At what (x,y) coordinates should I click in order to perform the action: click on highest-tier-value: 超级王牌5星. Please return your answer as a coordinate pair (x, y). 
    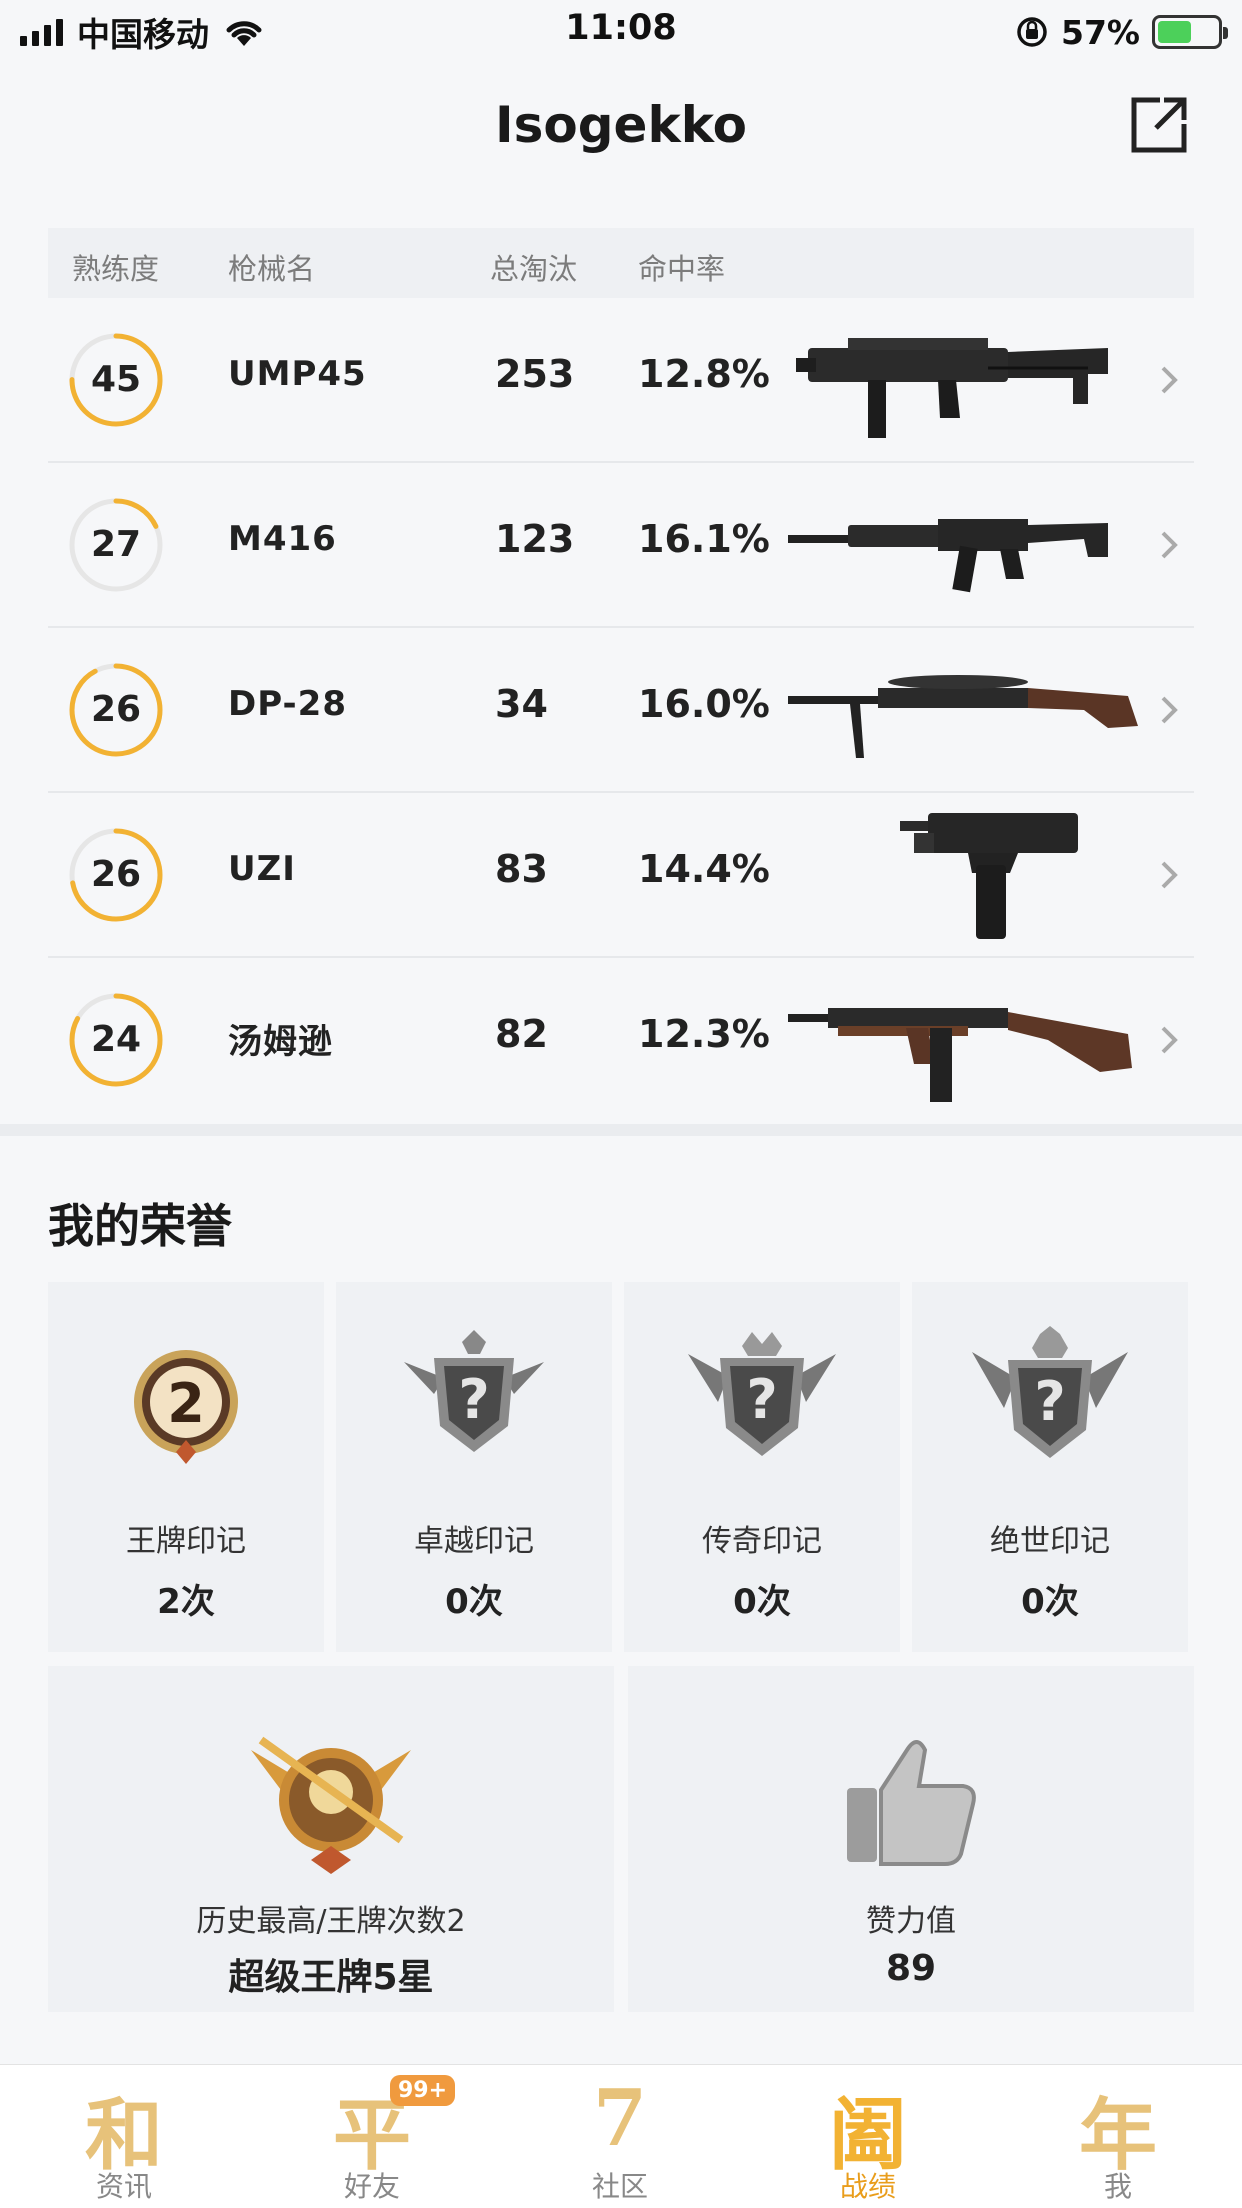
    Looking at the image, I should click on (331, 1977).